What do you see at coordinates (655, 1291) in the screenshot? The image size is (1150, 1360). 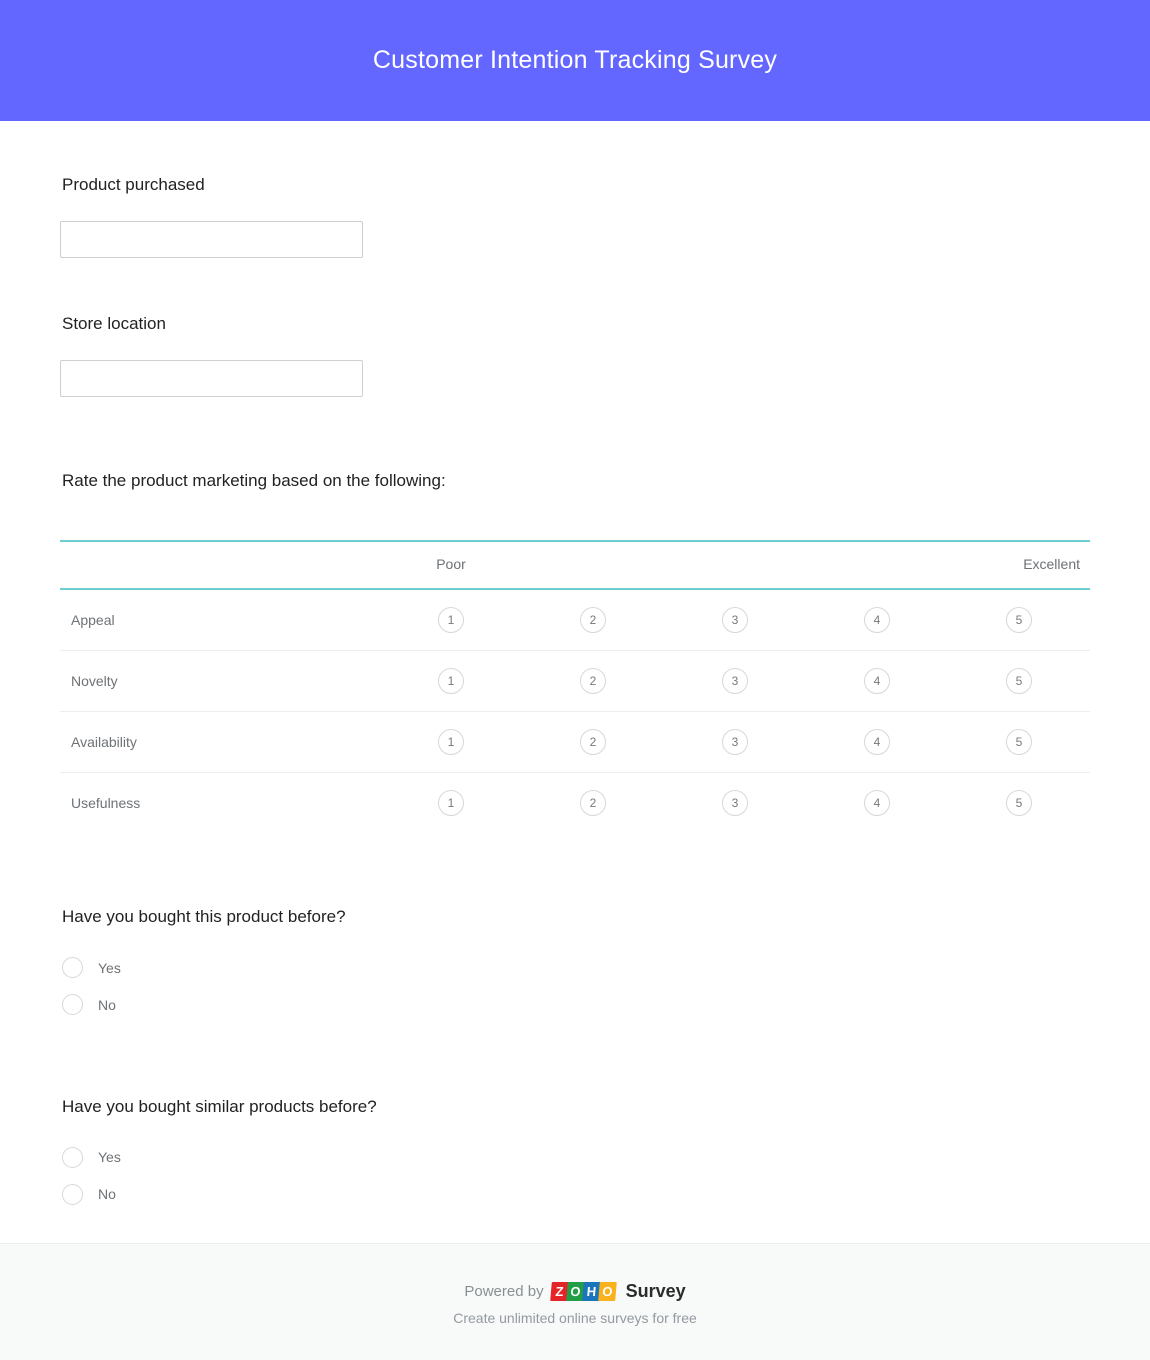 I see `brand-suffix-text: Survey` at bounding box center [655, 1291].